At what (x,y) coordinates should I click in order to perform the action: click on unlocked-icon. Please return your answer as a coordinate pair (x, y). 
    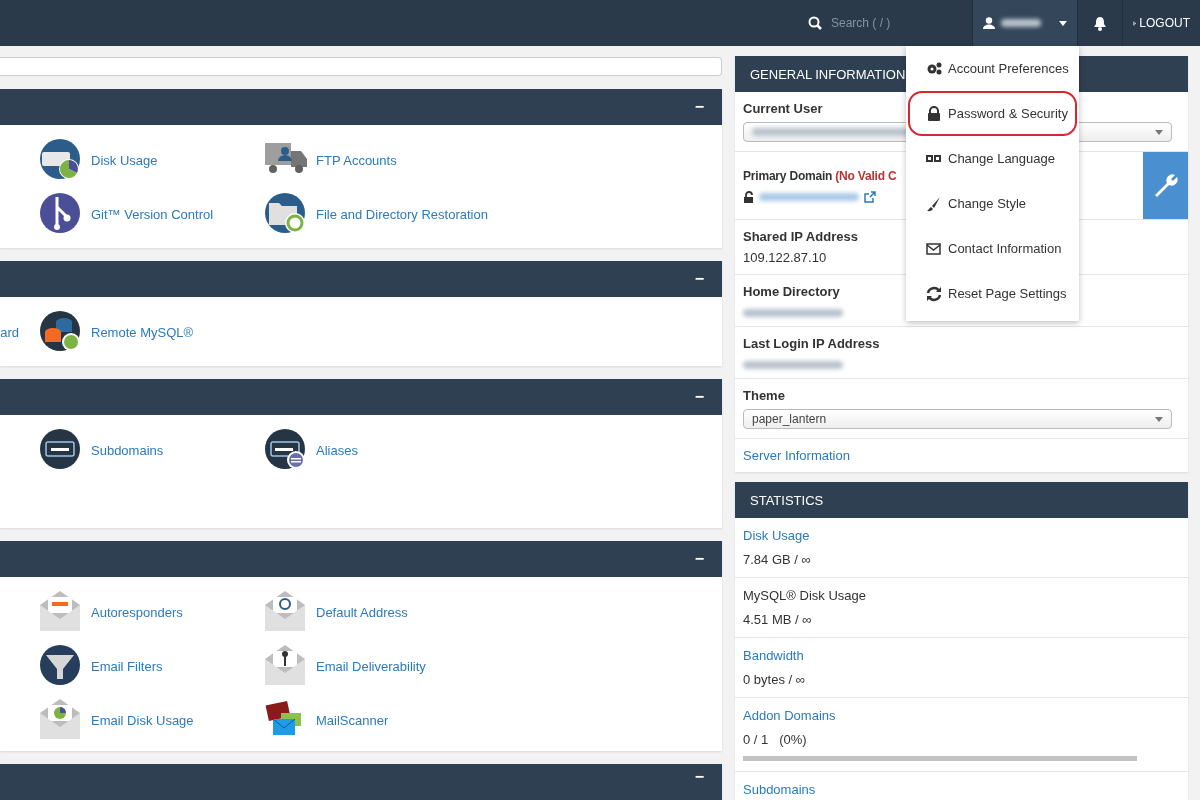
    Looking at the image, I should click on (748, 196).